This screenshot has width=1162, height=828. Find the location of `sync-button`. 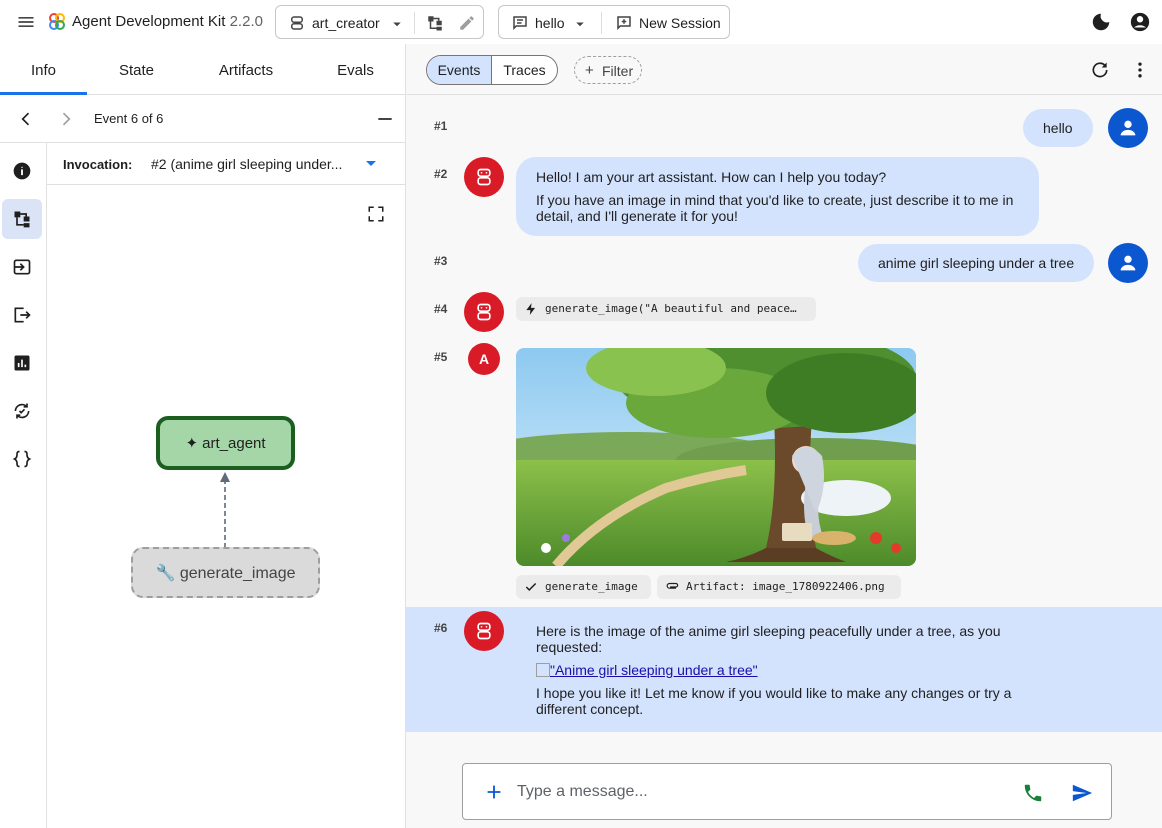

sync-button is located at coordinates (22, 411).